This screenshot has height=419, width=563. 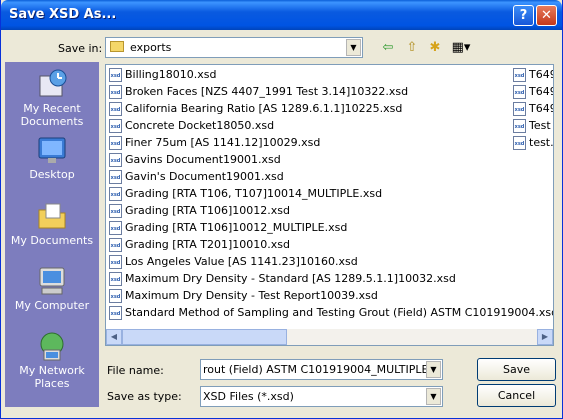 What do you see at coordinates (203, 159) in the screenshot?
I see `file-name-text: Gavins Document19001.xsd` at bounding box center [203, 159].